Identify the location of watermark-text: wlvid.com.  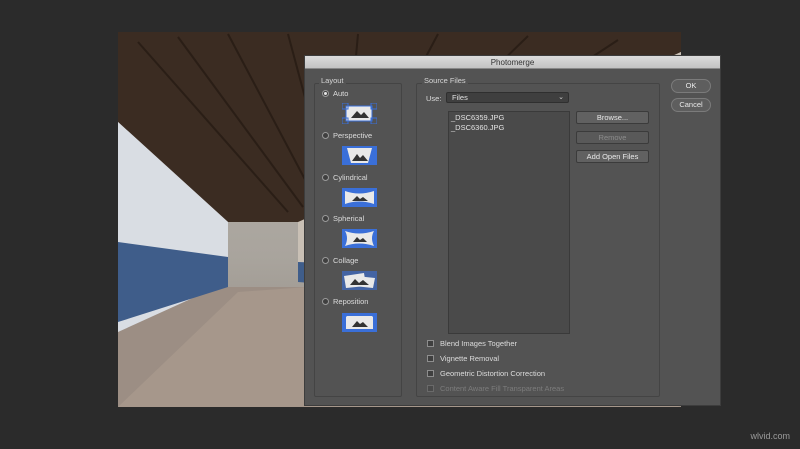
(770, 436).